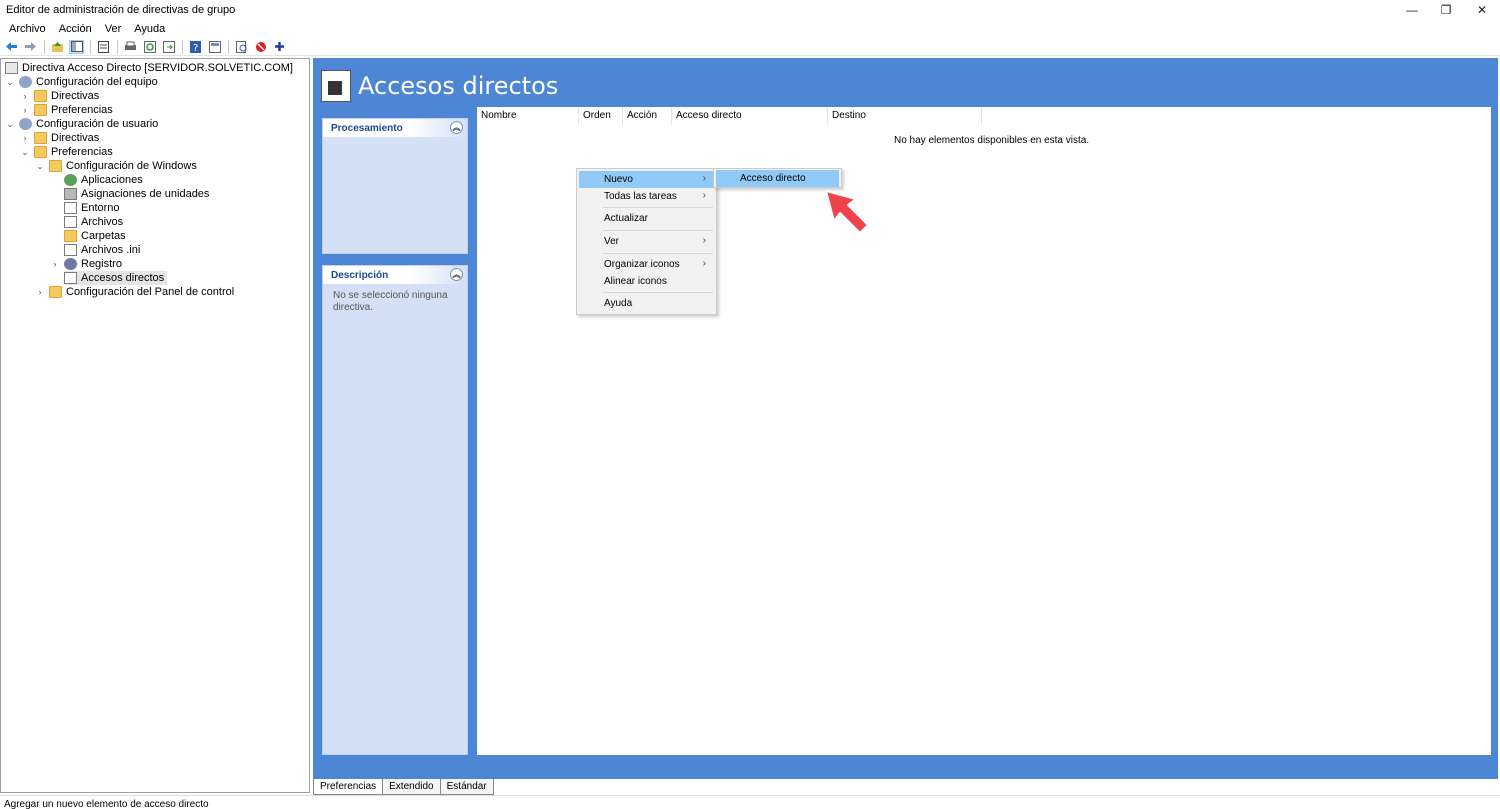 This screenshot has width=1500, height=809. Describe the element at coordinates (76, 46) in the screenshot. I see `show-hide-tree-icon` at that location.